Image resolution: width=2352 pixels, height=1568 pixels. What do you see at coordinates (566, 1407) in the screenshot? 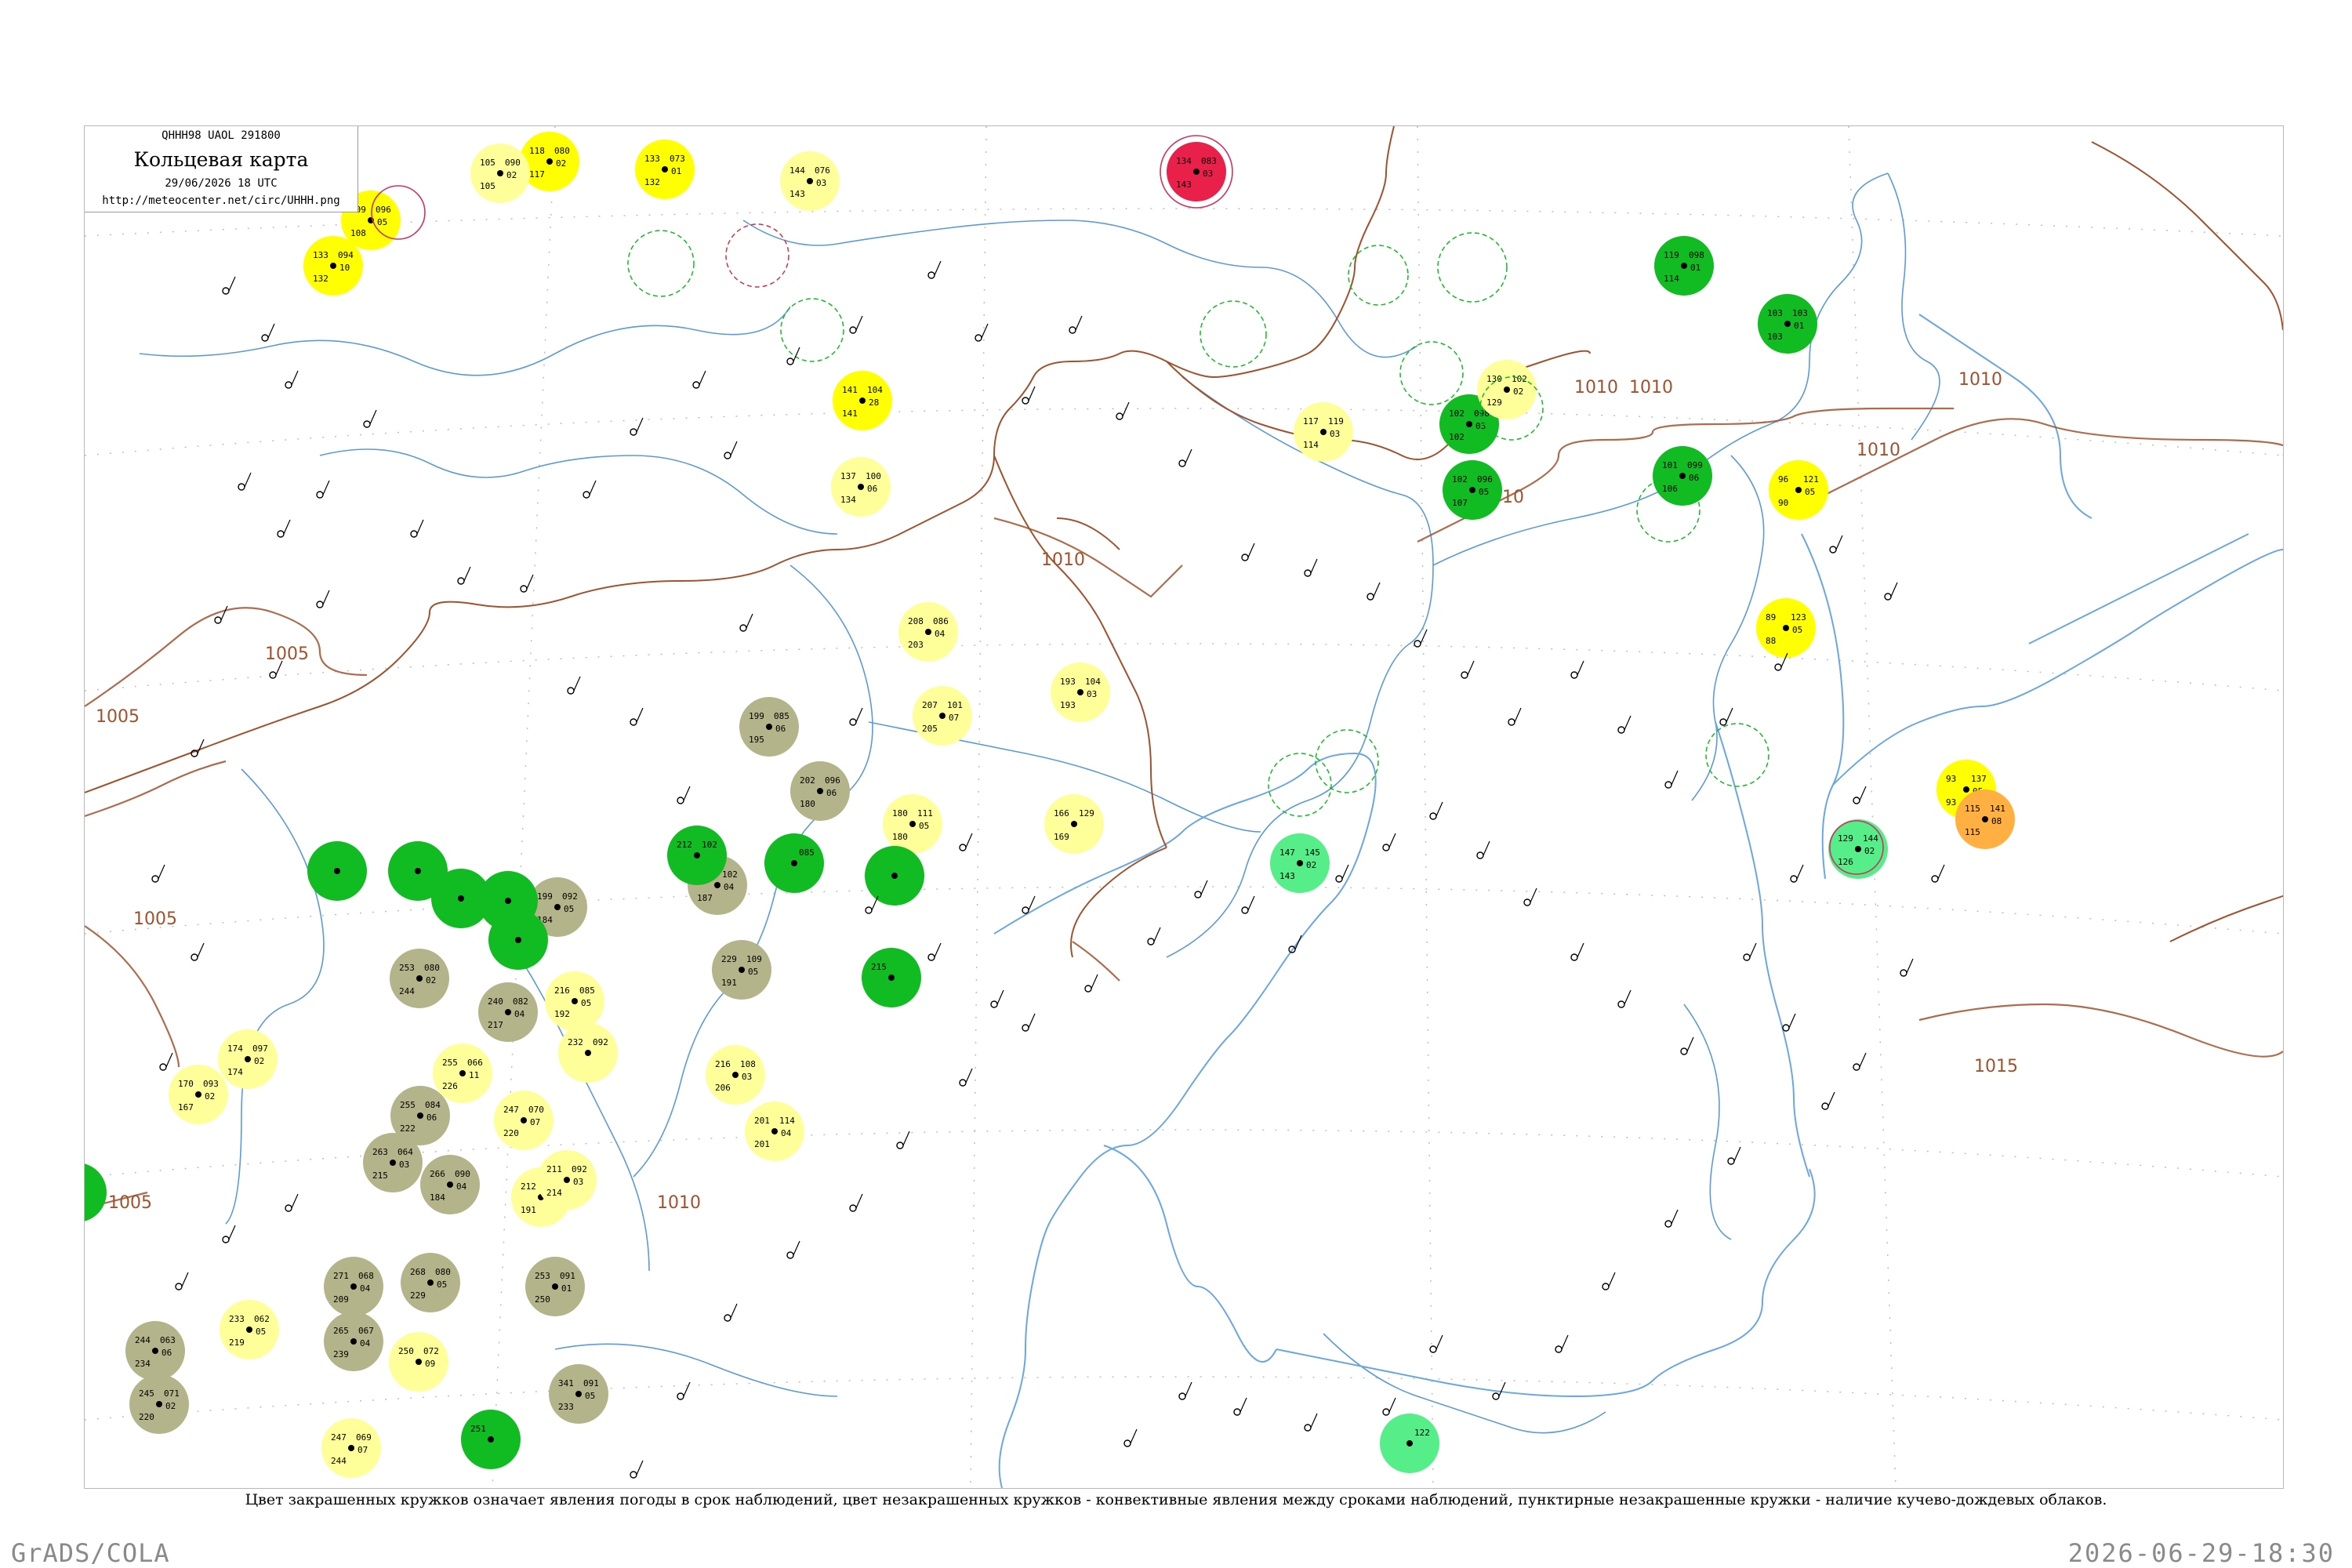
I see `station-dewpoint: 233` at bounding box center [566, 1407].